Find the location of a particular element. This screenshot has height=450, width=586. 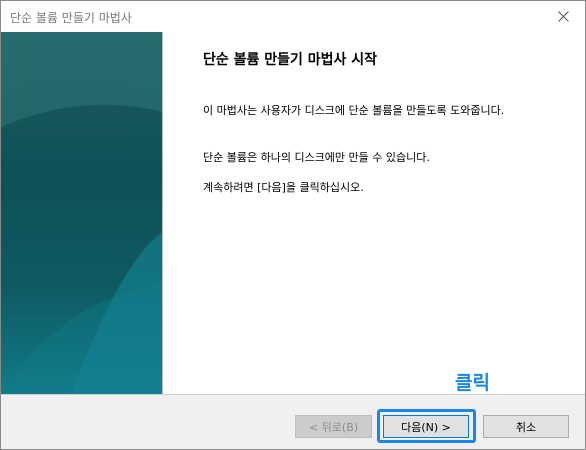

description-text: 이 마법사는 사용자가 디스크에 단순 볼륨을 만들도록 도와줍니다. is located at coordinates (354, 110).